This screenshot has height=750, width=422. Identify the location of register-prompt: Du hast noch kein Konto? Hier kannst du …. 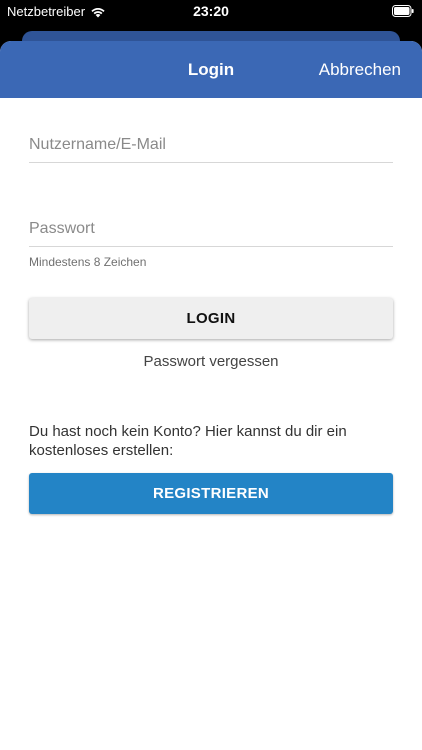
(188, 441).